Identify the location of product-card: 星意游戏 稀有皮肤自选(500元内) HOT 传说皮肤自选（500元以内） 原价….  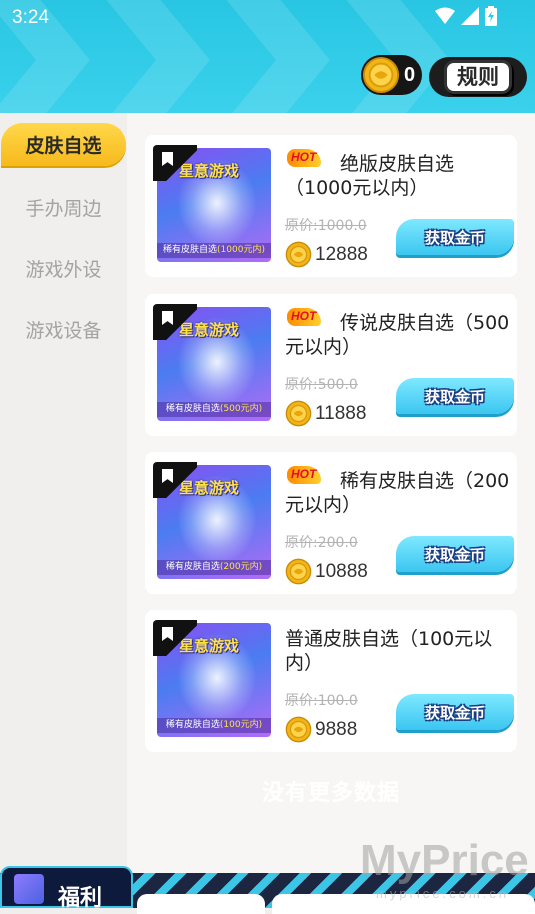
(331, 365).